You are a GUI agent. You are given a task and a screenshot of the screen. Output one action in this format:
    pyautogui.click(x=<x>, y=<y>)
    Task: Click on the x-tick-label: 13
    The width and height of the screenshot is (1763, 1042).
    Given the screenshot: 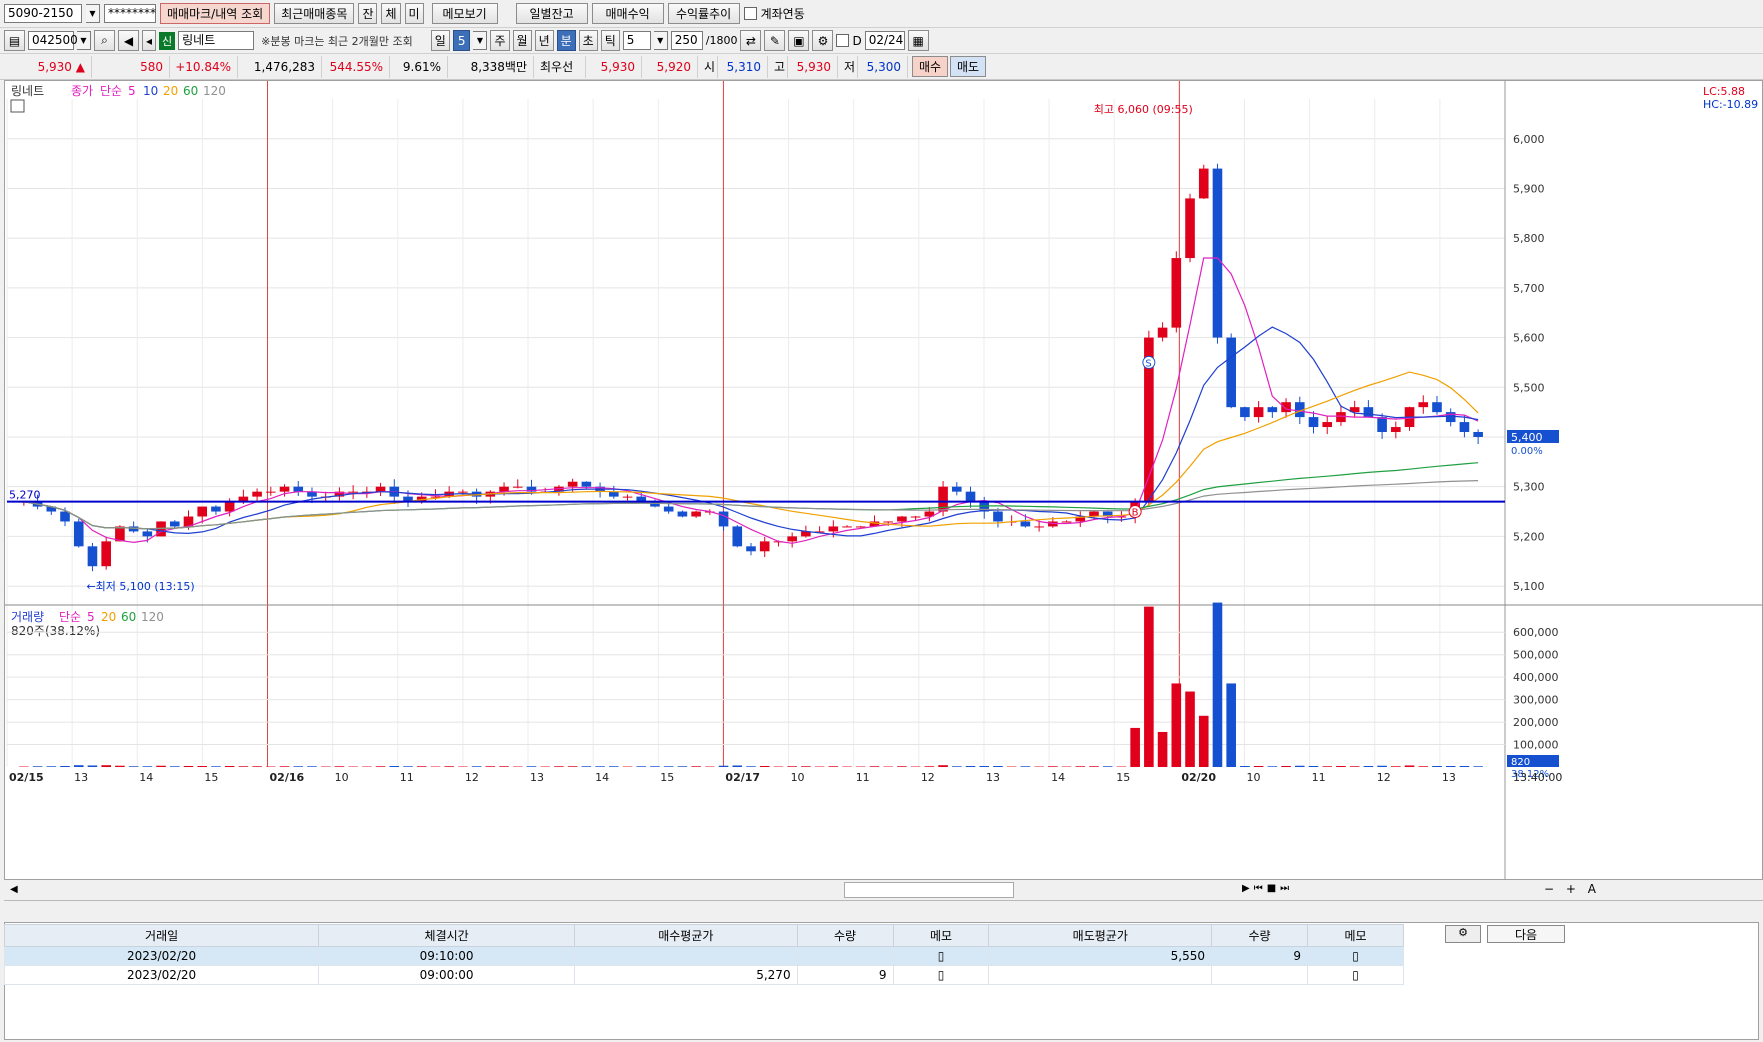 What is the action you would take?
    pyautogui.click(x=993, y=777)
    